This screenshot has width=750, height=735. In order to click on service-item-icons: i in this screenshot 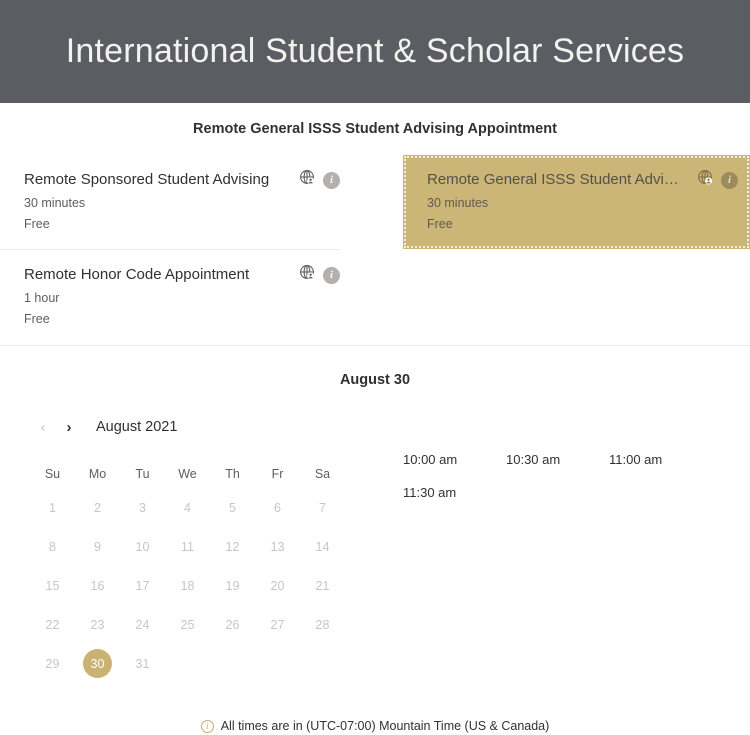, I will do `click(717, 180)`.